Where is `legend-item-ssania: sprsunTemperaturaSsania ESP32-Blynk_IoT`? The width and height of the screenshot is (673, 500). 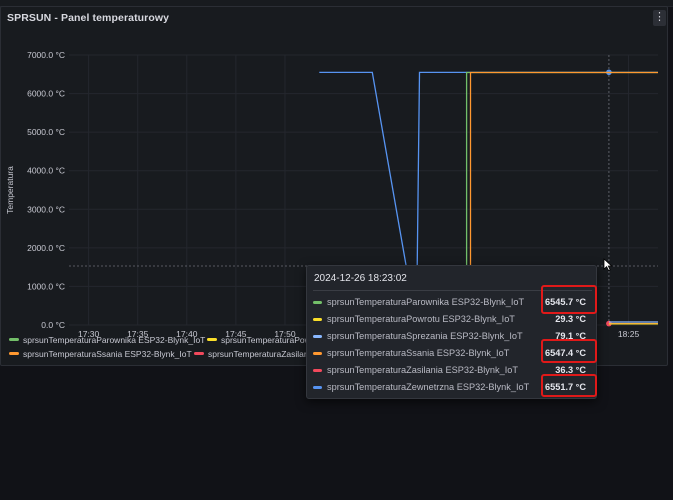
legend-item-ssania: sprsunTemperaturaSsania ESP32-Blynk_IoT is located at coordinates (100, 354).